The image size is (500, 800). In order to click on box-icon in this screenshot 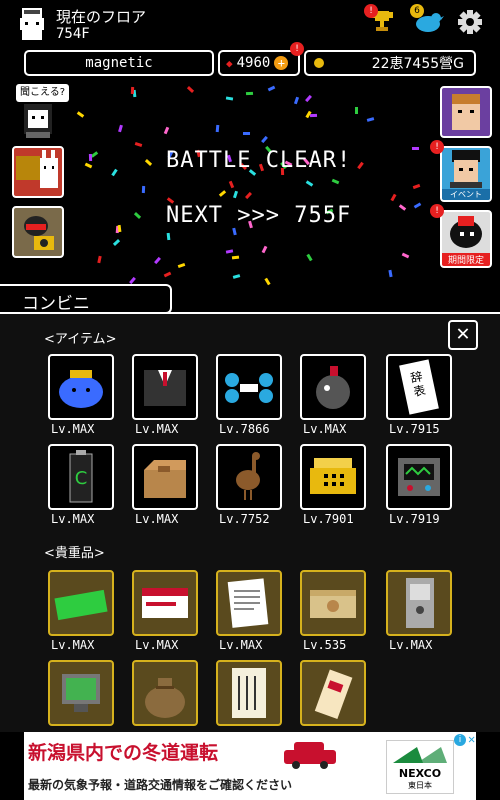, I will do `click(165, 479)`.